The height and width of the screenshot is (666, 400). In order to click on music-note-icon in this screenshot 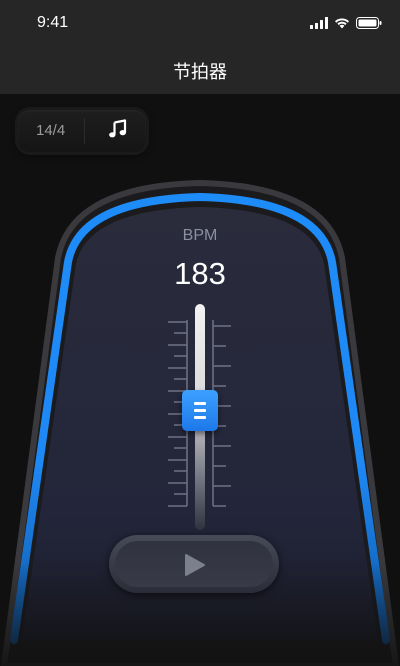, I will do `click(118, 131)`.